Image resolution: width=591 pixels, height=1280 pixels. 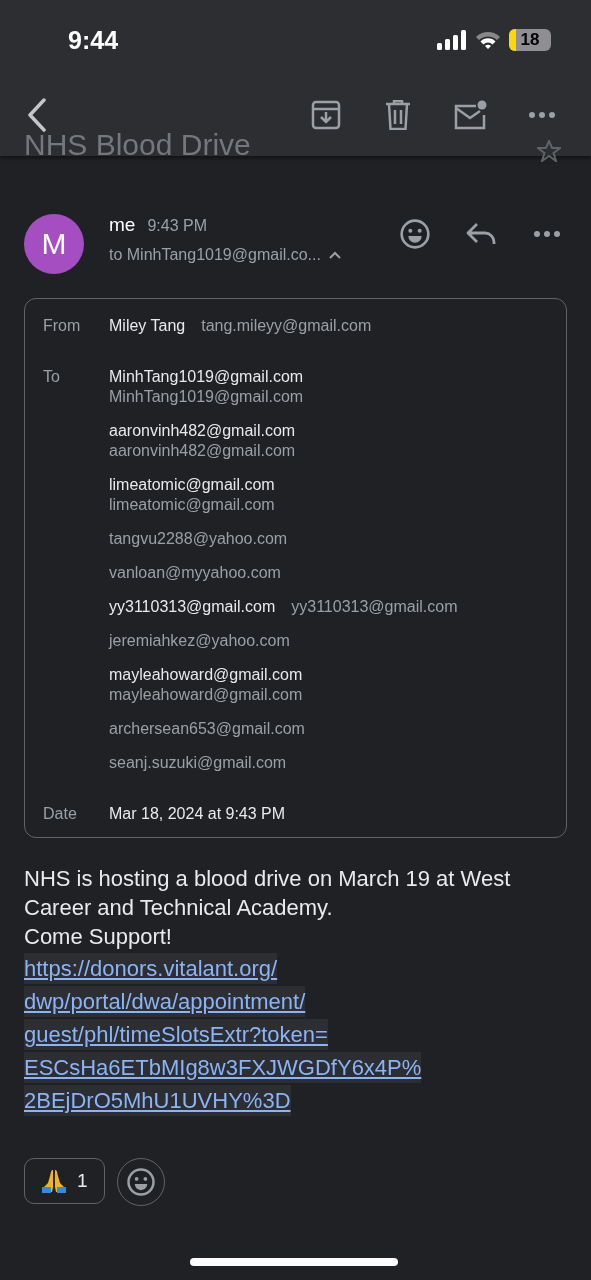 What do you see at coordinates (207, 377) in the screenshot?
I see `recipient-name: MinhTang1019@gmail.com` at bounding box center [207, 377].